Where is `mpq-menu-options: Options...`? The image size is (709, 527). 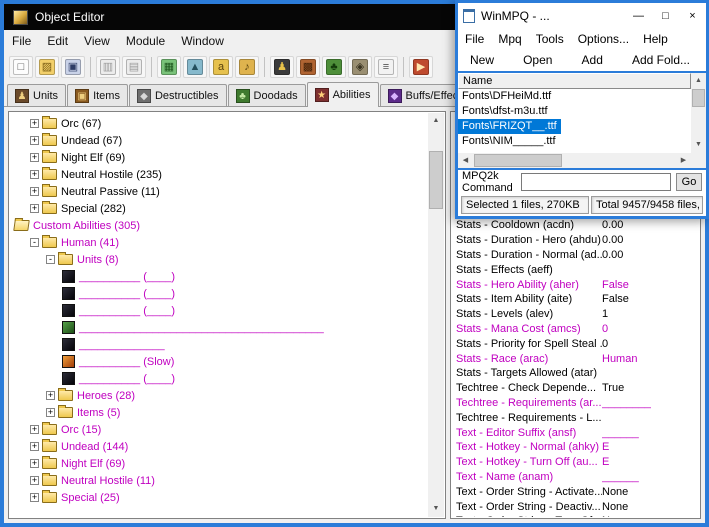 mpq-menu-options: Options... is located at coordinates (603, 39).